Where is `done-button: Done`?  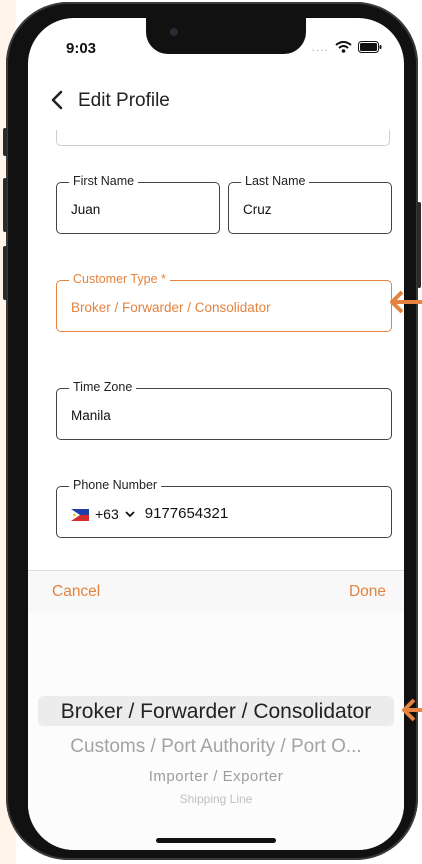
done-button: Done is located at coordinates (367, 592).